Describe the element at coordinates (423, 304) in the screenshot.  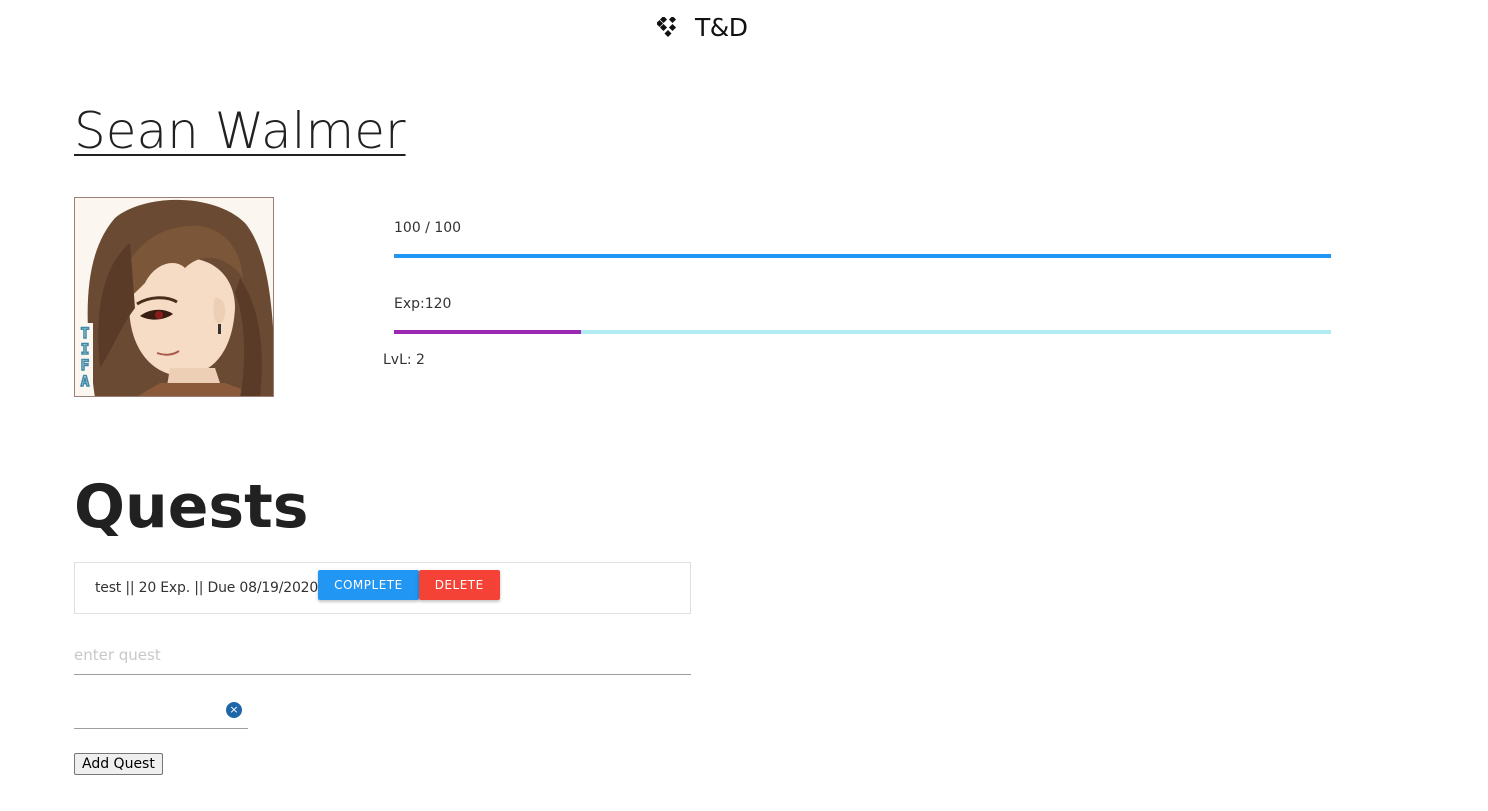
I see `exp-label: Exp:120` at that location.